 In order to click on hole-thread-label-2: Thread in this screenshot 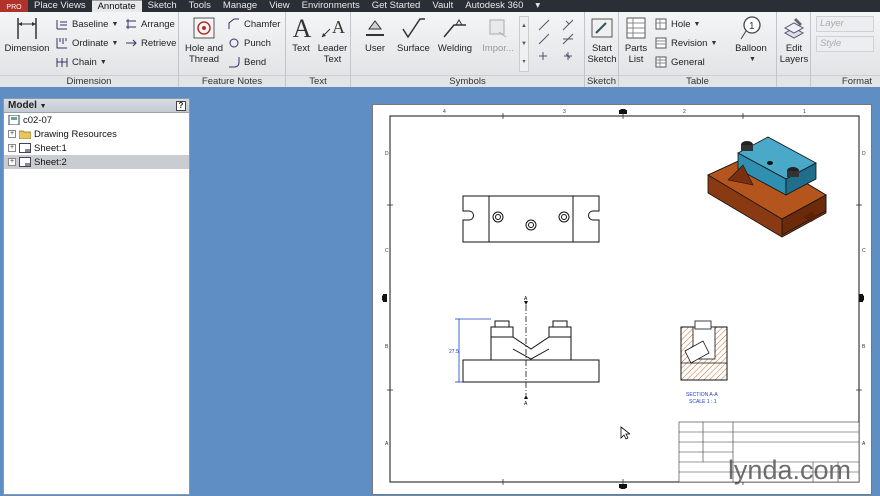, I will do `click(204, 59)`.